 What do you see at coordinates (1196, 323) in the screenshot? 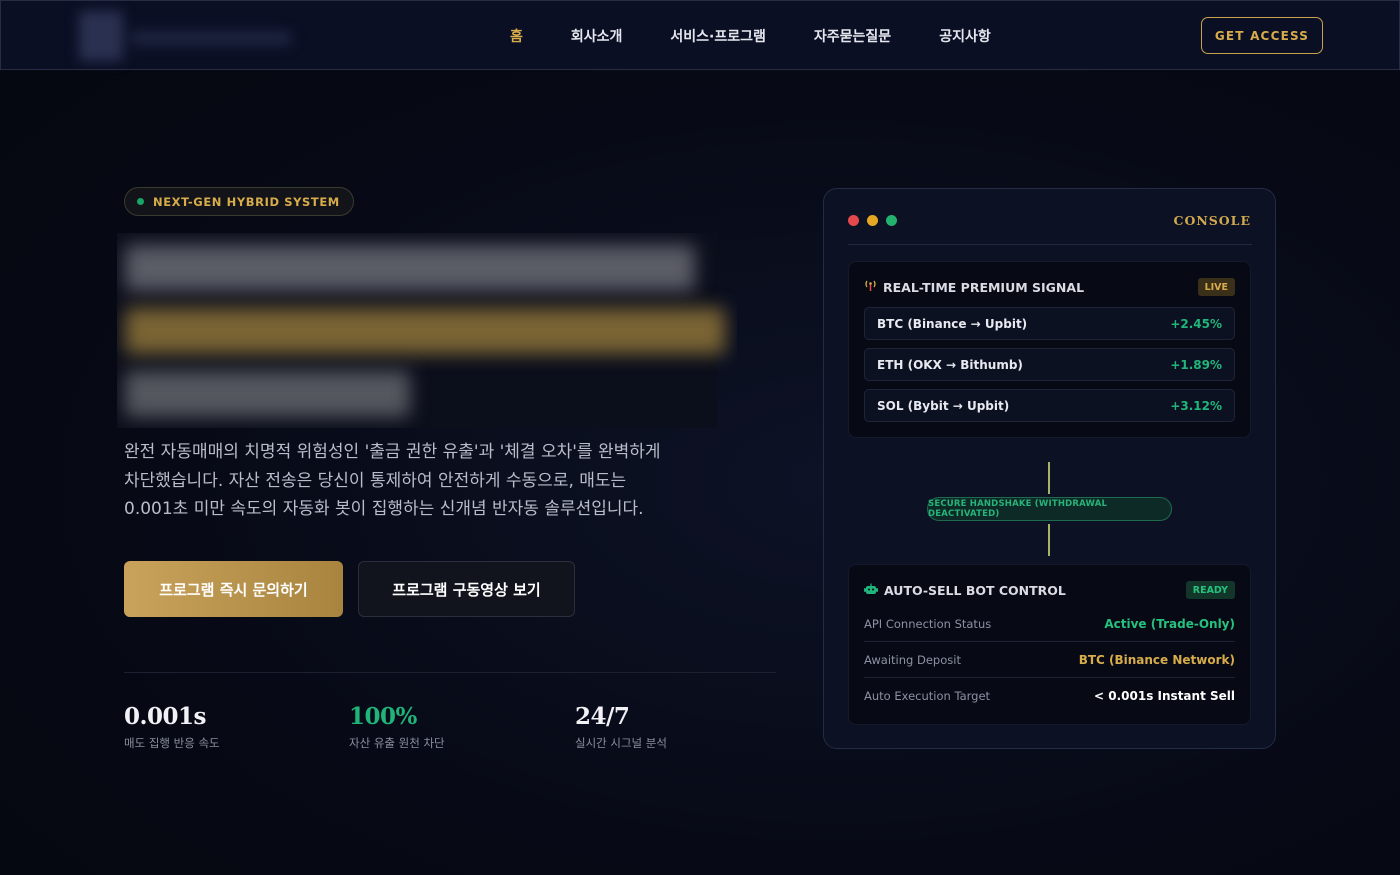
I see `signal-change: +2.45%` at bounding box center [1196, 323].